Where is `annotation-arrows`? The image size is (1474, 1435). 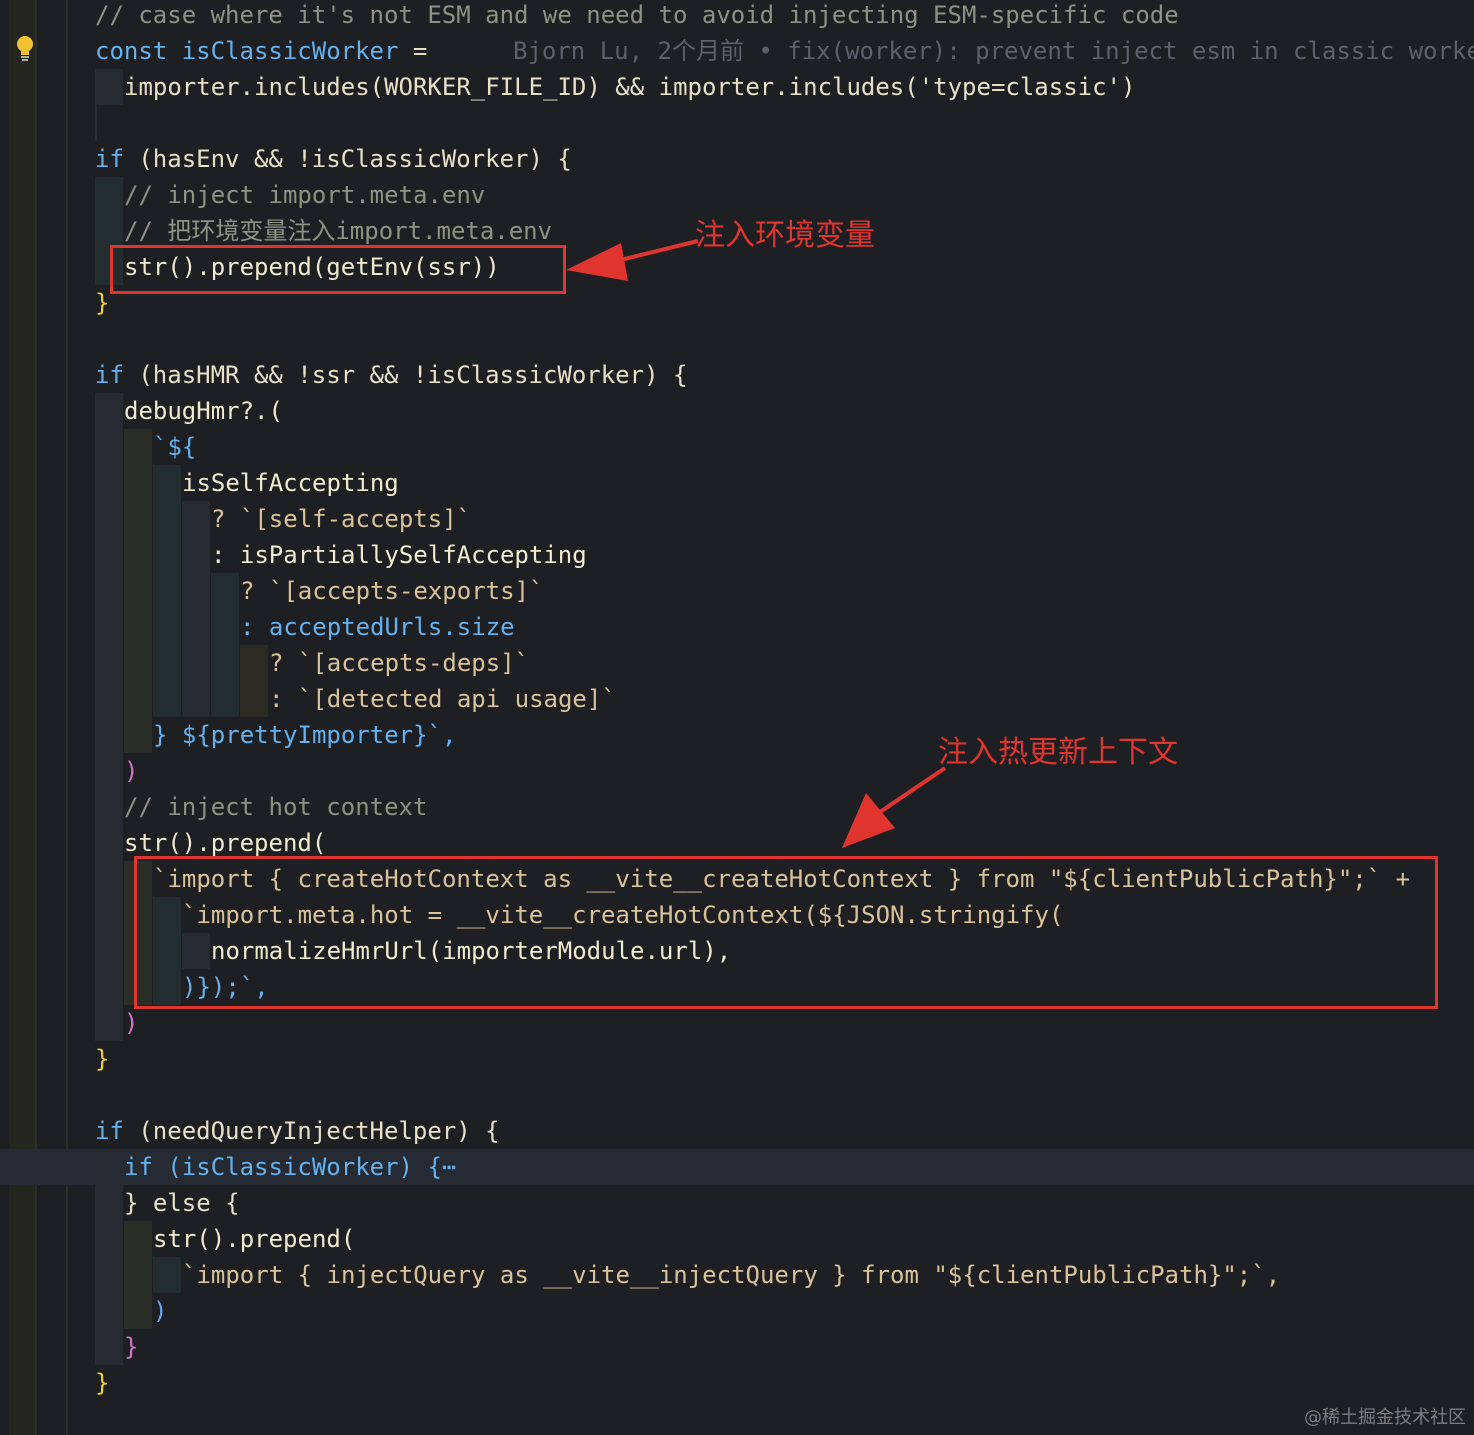
annotation-arrows is located at coordinates (756, 543).